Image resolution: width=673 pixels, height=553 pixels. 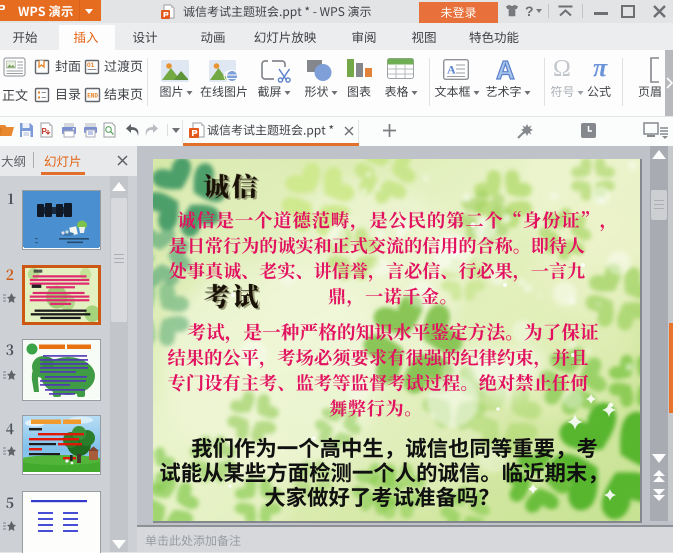 What do you see at coordinates (45, 131) in the screenshot?
I see `svg-text: P` at bounding box center [45, 131].